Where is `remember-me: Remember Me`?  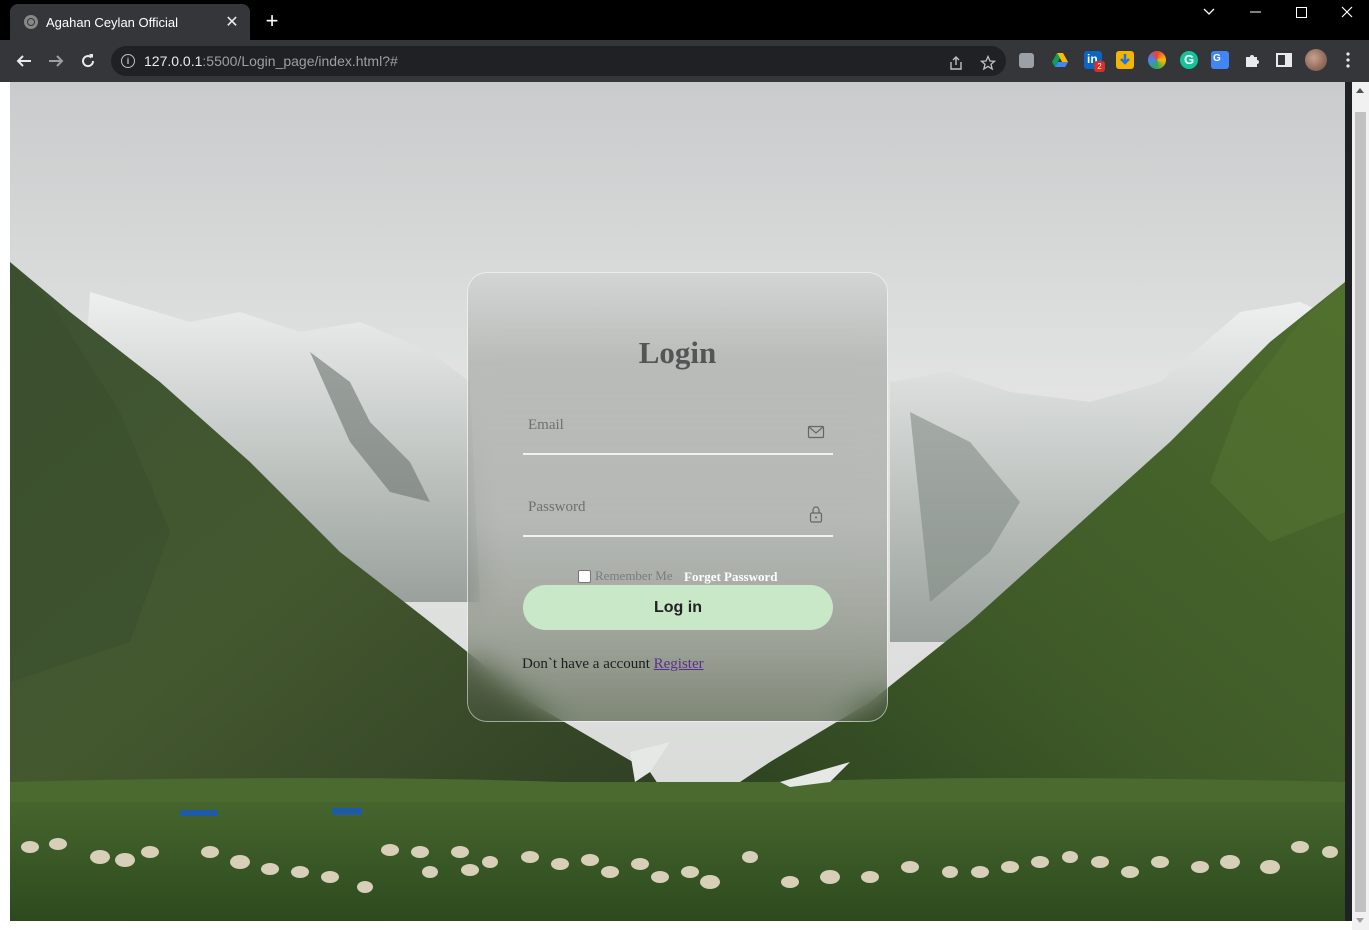
remember-me: Remember Me is located at coordinates (625, 576).